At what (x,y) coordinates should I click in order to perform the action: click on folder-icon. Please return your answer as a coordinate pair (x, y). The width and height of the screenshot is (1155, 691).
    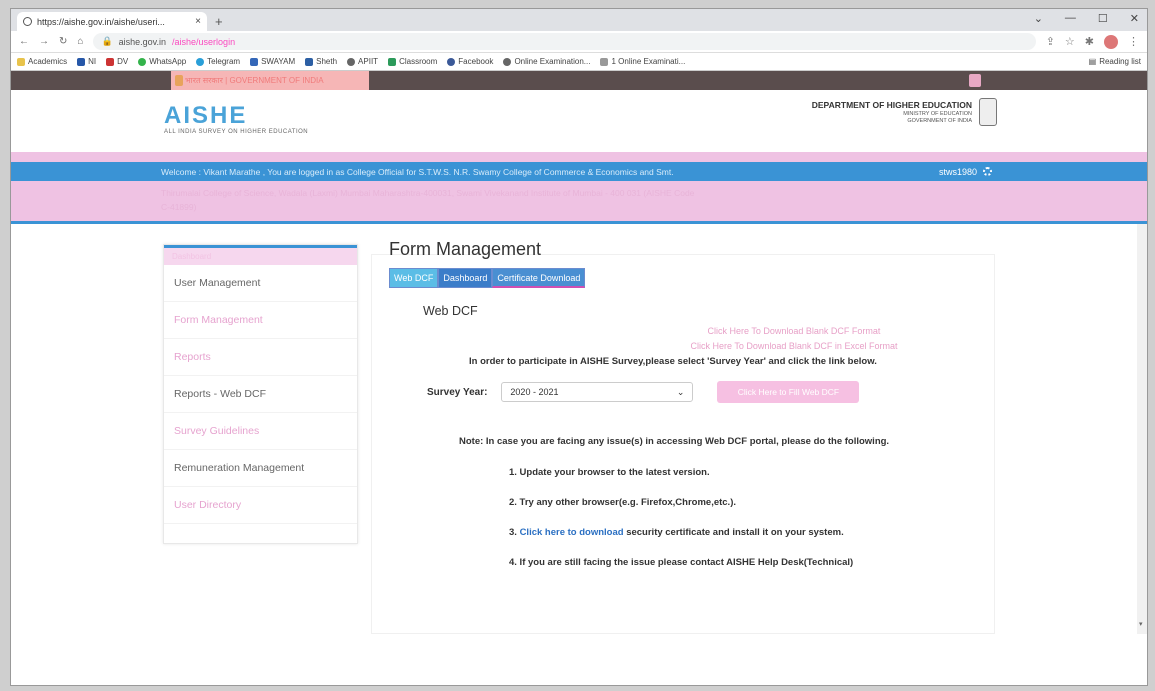
    Looking at the image, I should click on (21, 61).